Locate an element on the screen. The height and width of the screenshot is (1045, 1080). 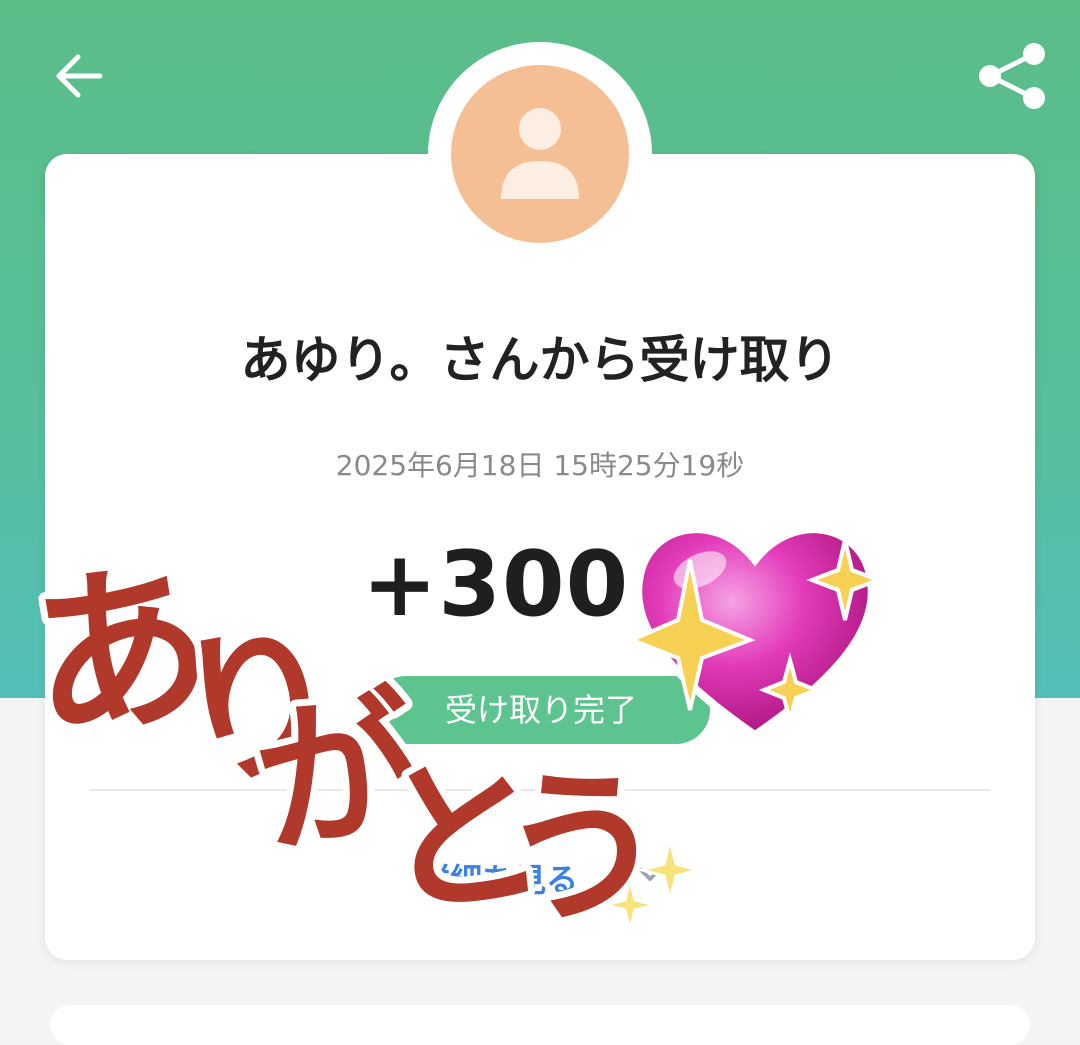
sparkles-icon is located at coordinates (654, 885).